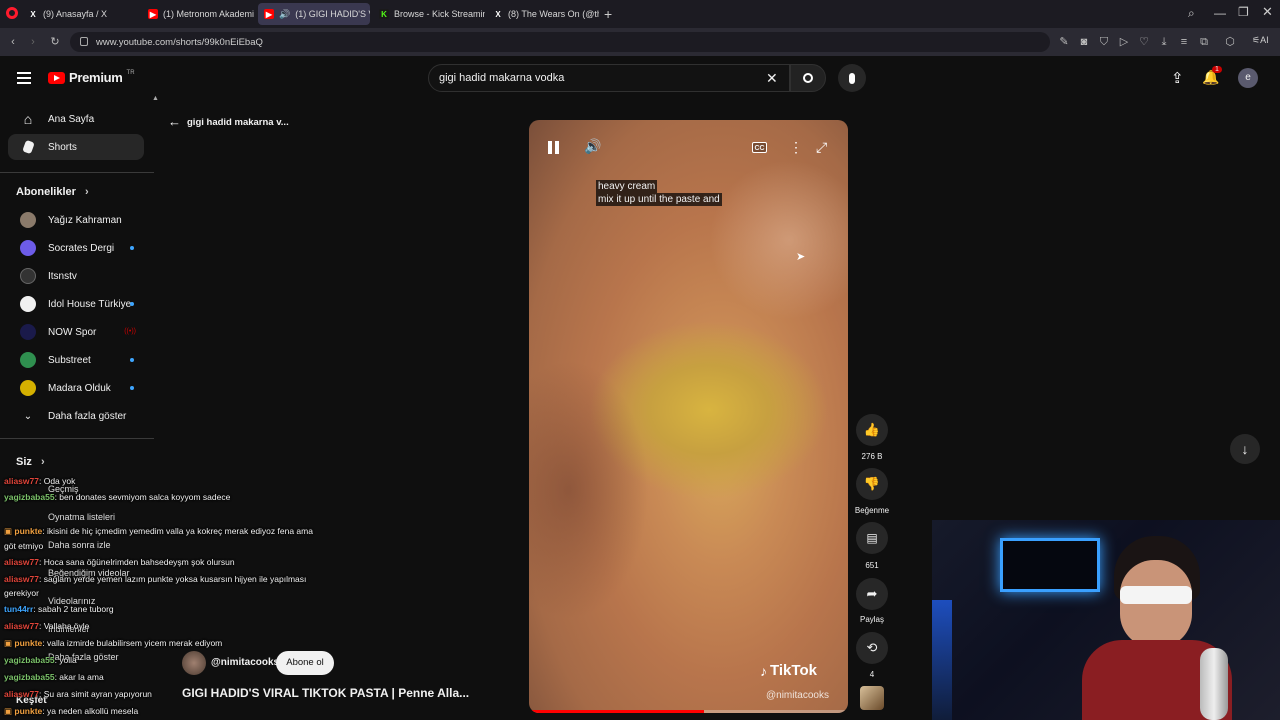  What do you see at coordinates (1156, 604) in the screenshot?
I see `webcam-person-face` at bounding box center [1156, 604].